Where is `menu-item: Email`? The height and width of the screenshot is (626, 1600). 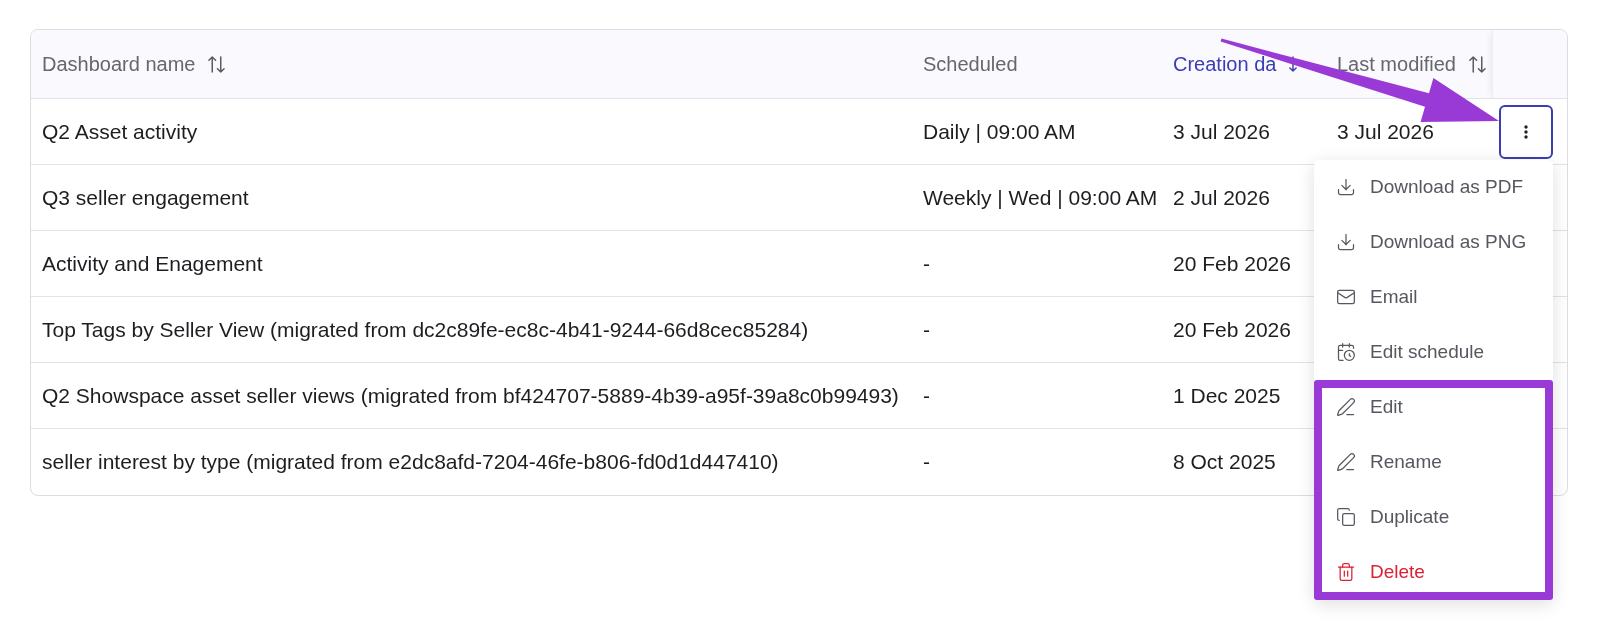
menu-item: Email is located at coordinates (1433, 297).